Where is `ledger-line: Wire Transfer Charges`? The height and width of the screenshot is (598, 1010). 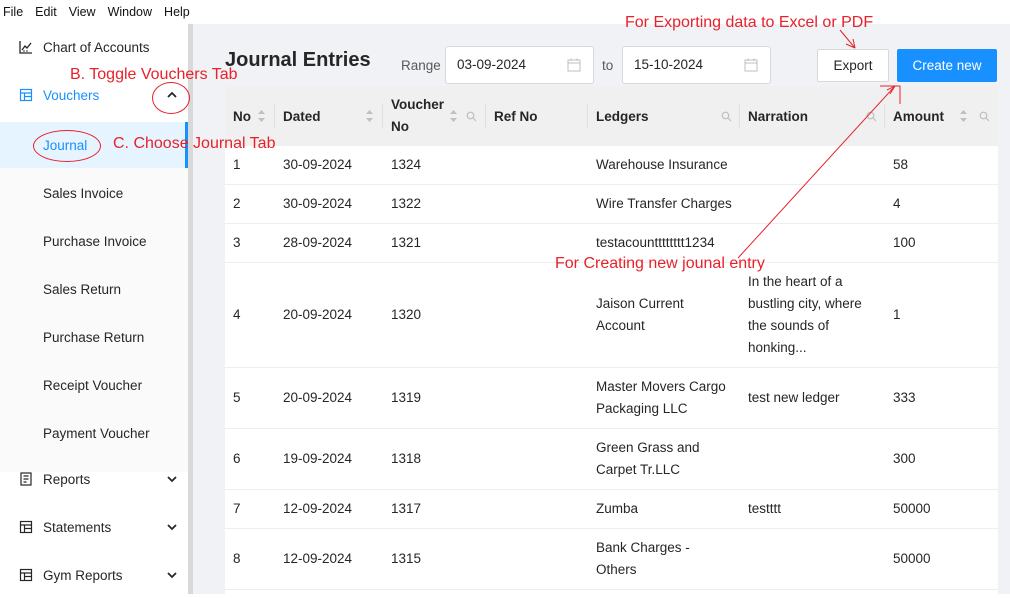
ledger-line: Wire Transfer Charges is located at coordinates (664, 203).